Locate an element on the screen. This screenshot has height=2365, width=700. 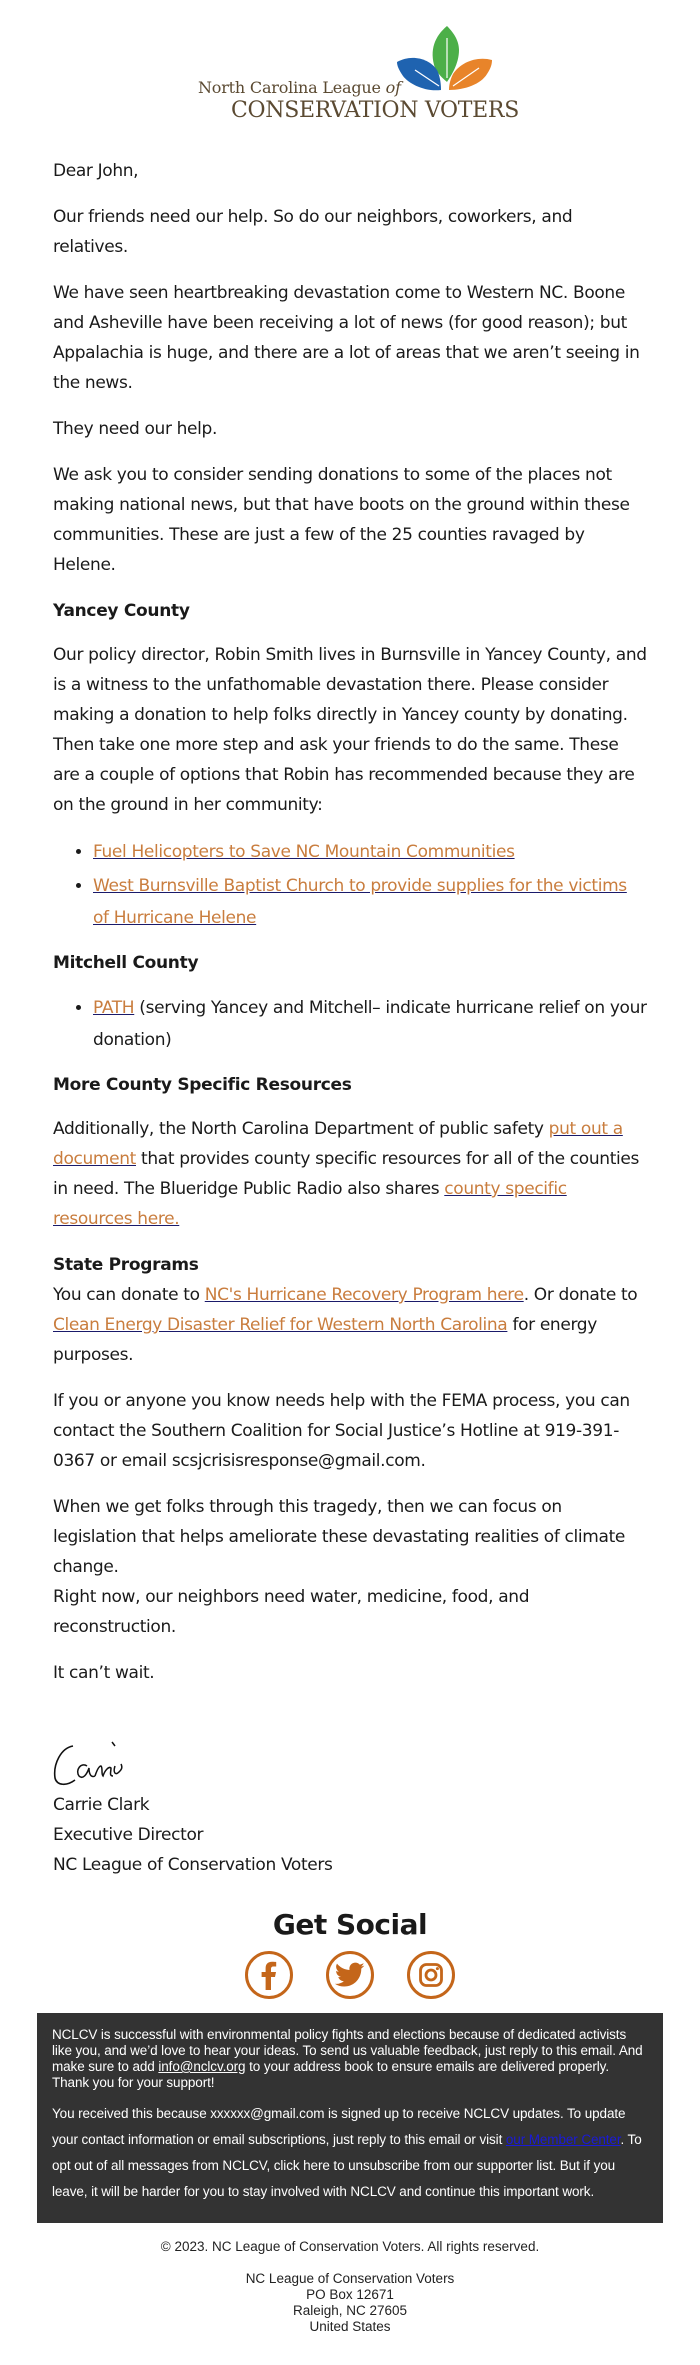
leaves-logo-icon is located at coordinates (444, 58).